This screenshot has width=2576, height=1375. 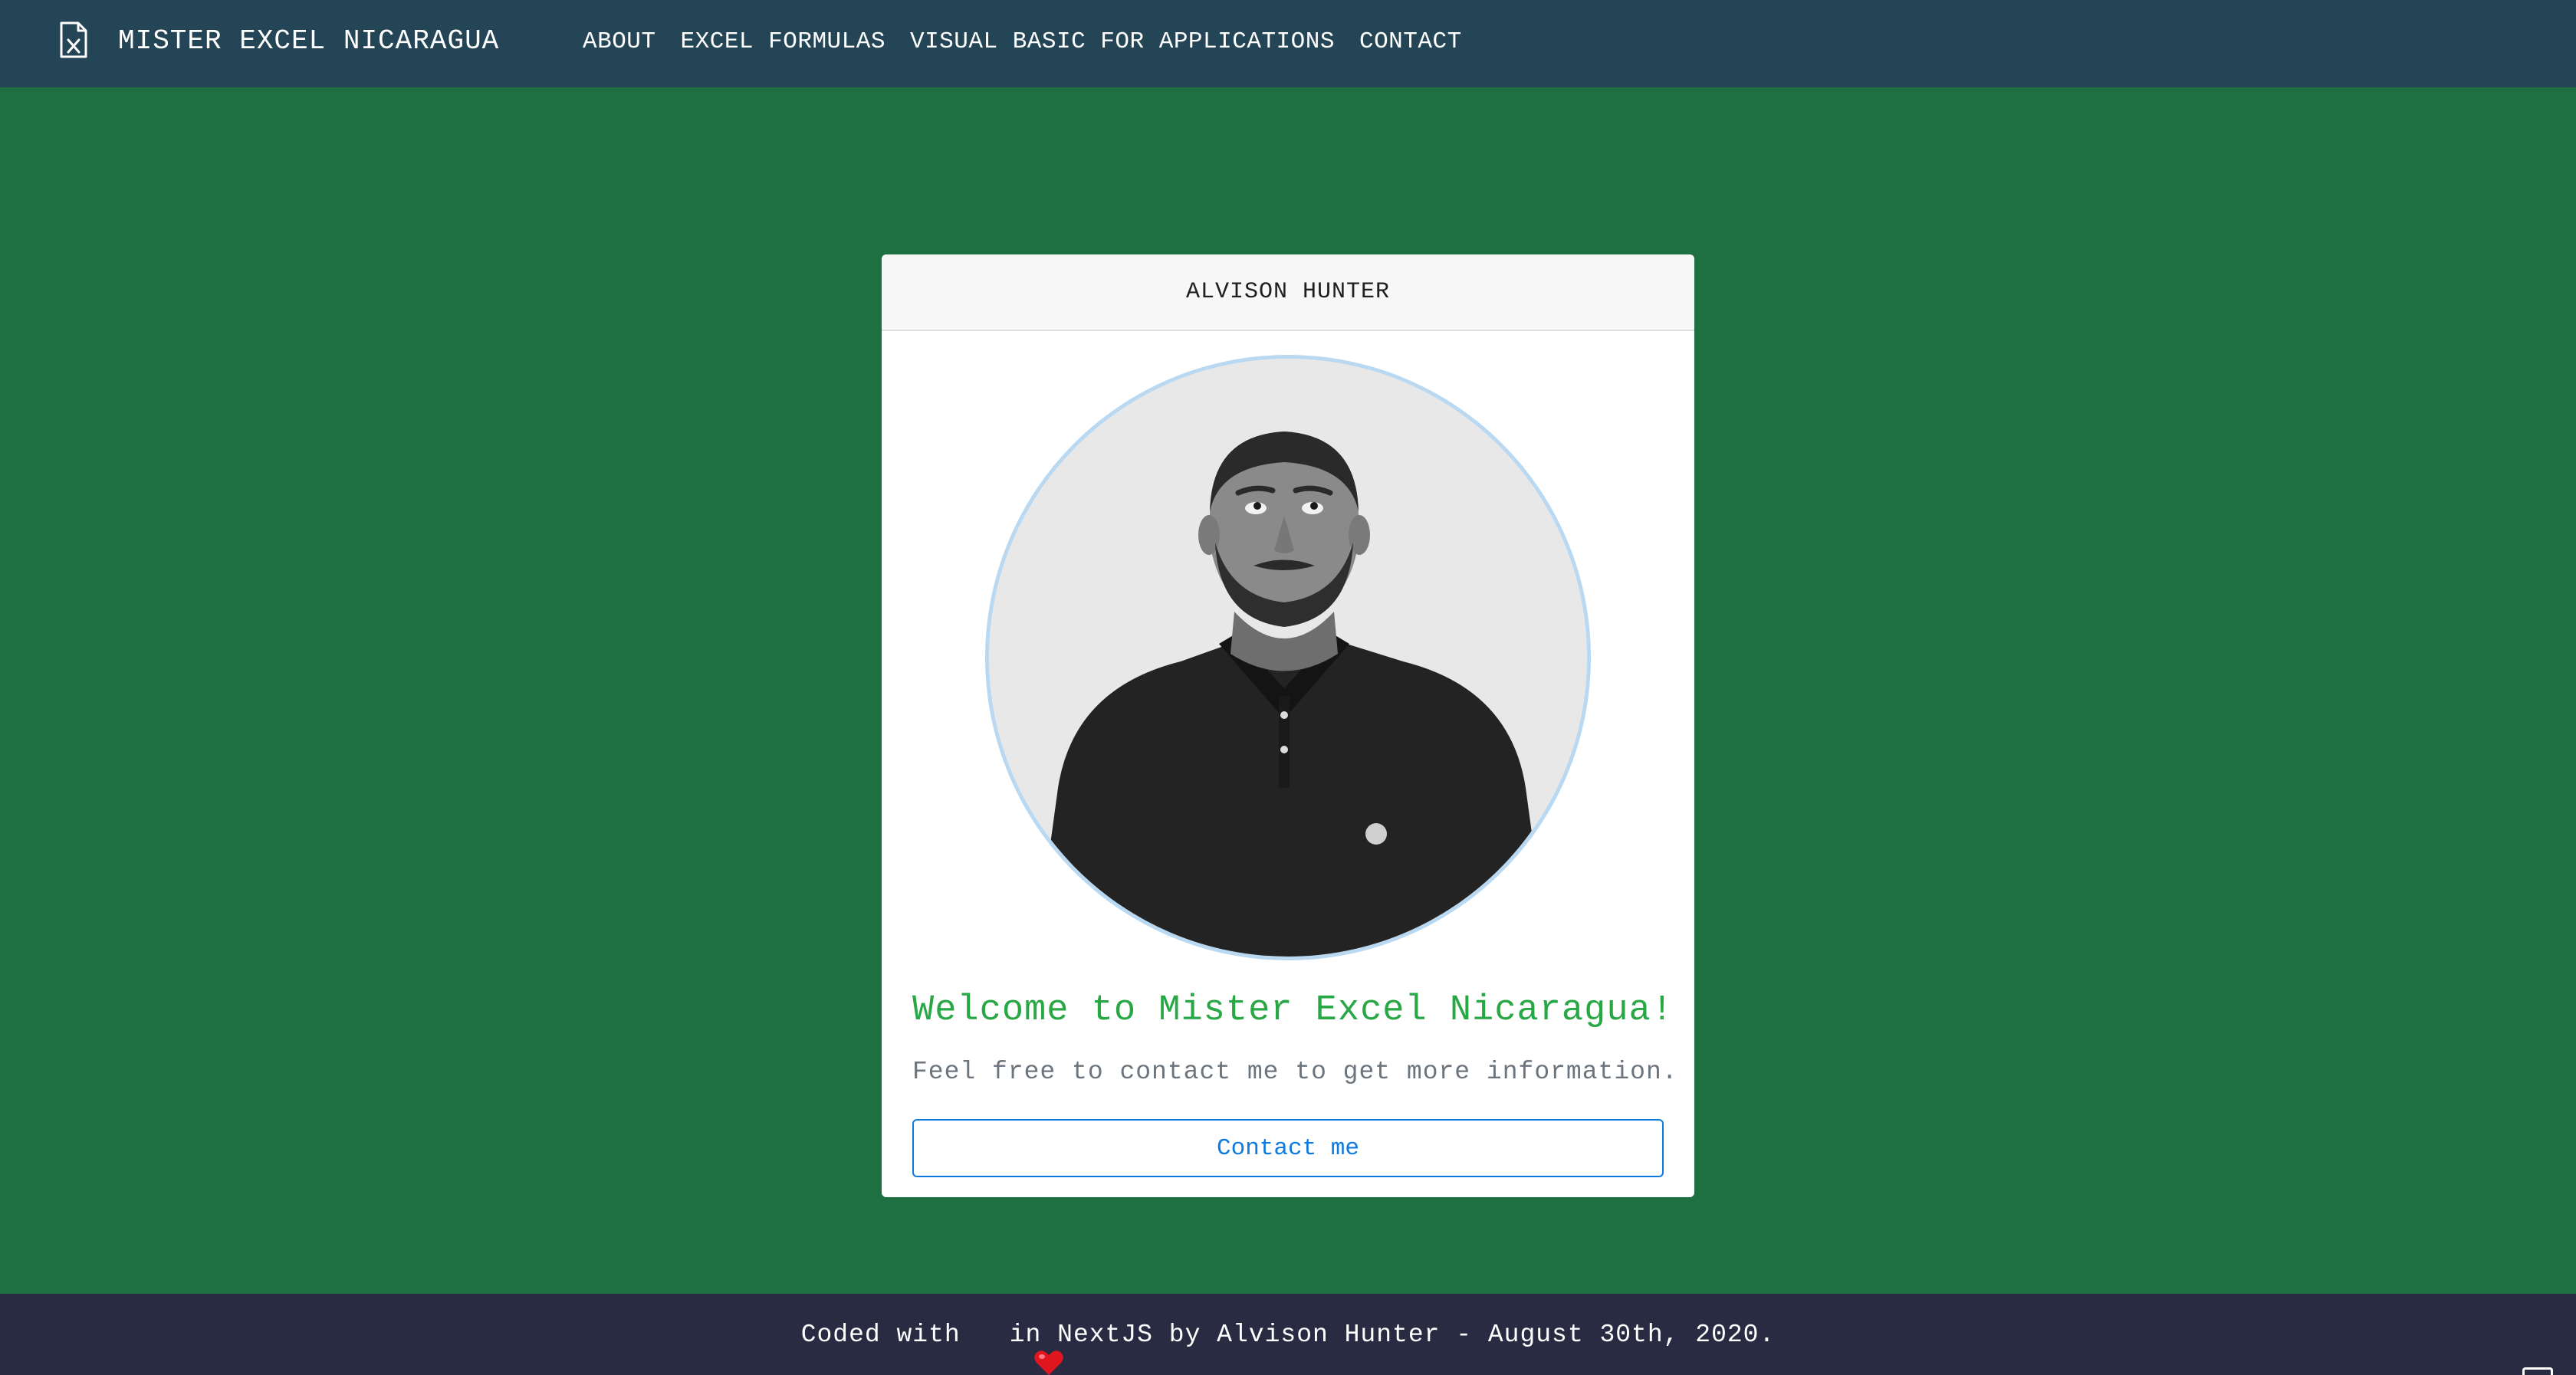 What do you see at coordinates (784, 41) in the screenshot?
I see `nav-link-excel-formulas: EXCEL FORMULAS` at bounding box center [784, 41].